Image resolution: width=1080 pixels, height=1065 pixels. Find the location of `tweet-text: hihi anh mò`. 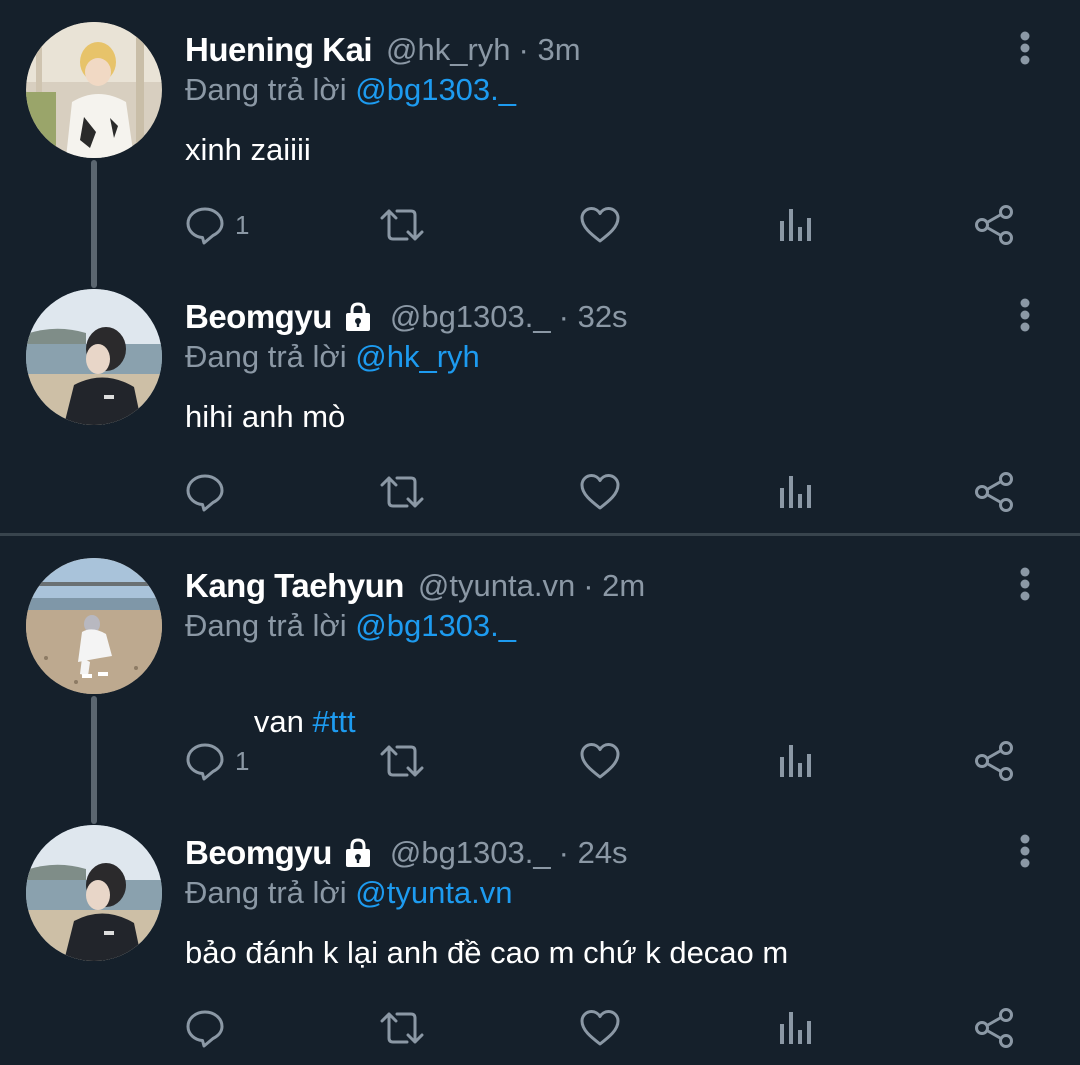

tweet-text: hihi anh mò is located at coordinates (265, 417).